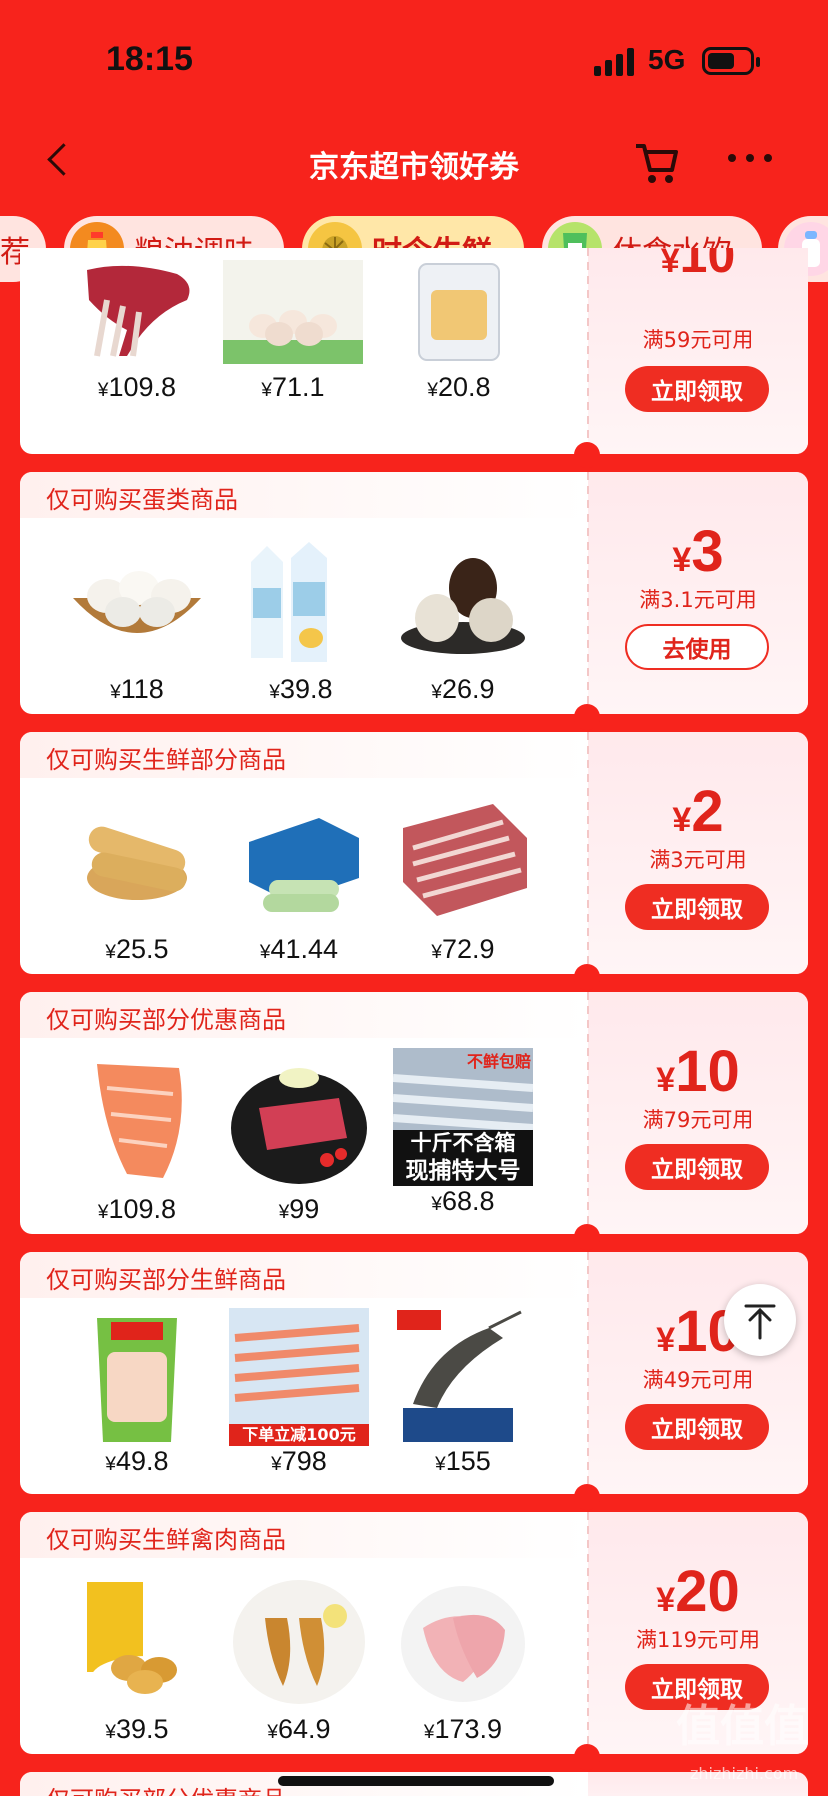  Describe the element at coordinates (299, 1122) in the screenshot. I see `tuna-image` at that location.